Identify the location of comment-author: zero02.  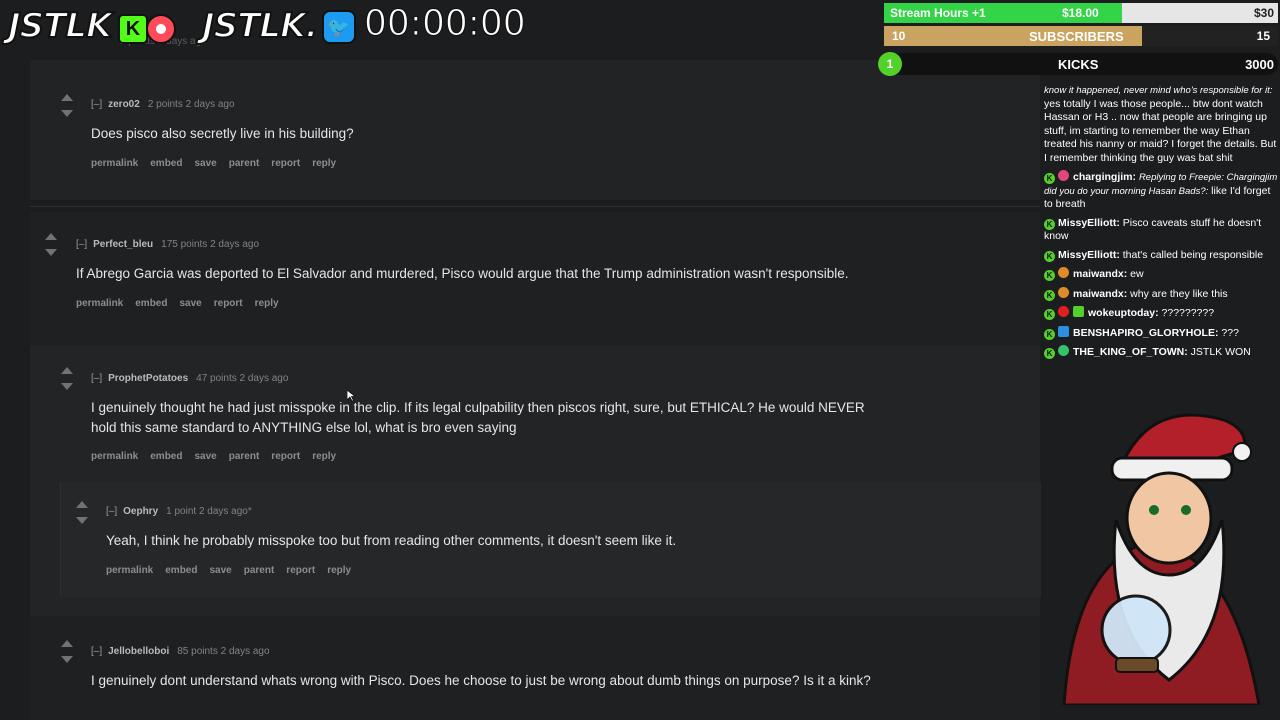
(124, 104).